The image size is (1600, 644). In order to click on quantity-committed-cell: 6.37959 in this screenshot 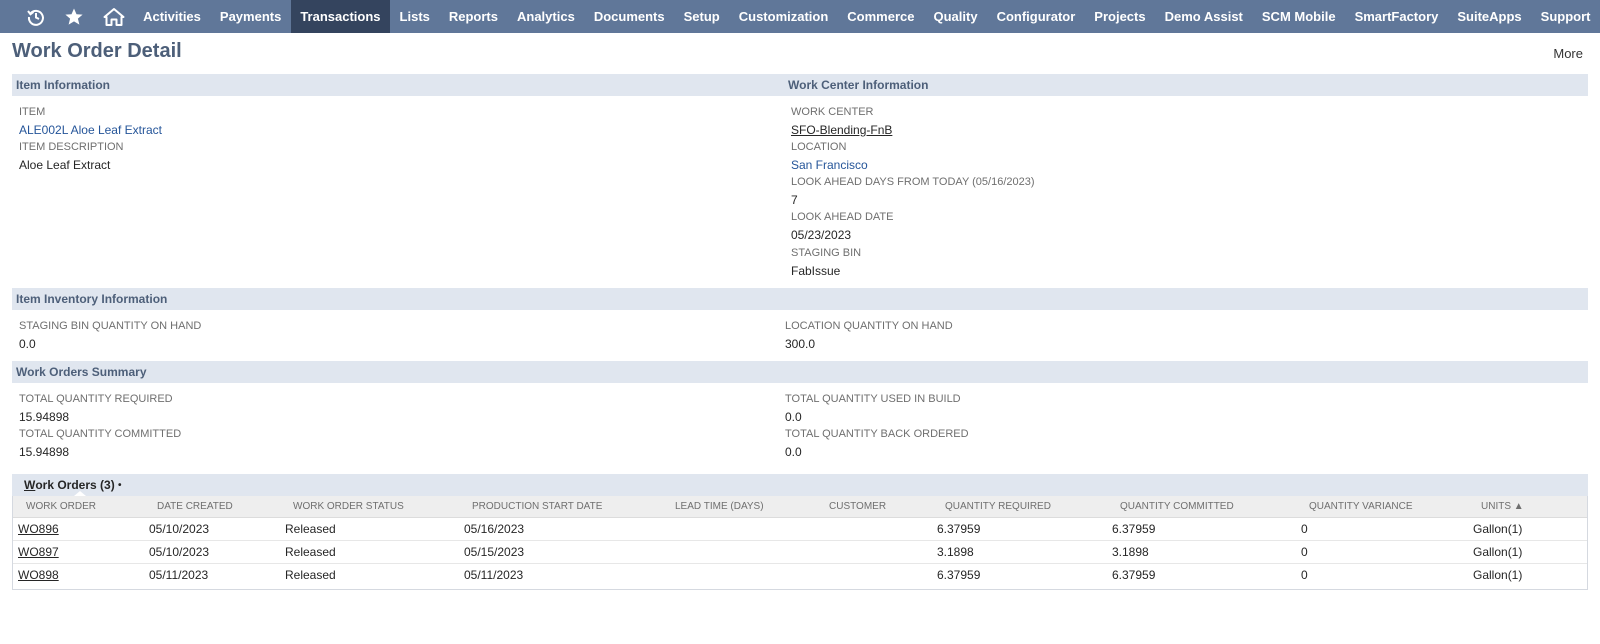, I will do `click(1134, 529)`.